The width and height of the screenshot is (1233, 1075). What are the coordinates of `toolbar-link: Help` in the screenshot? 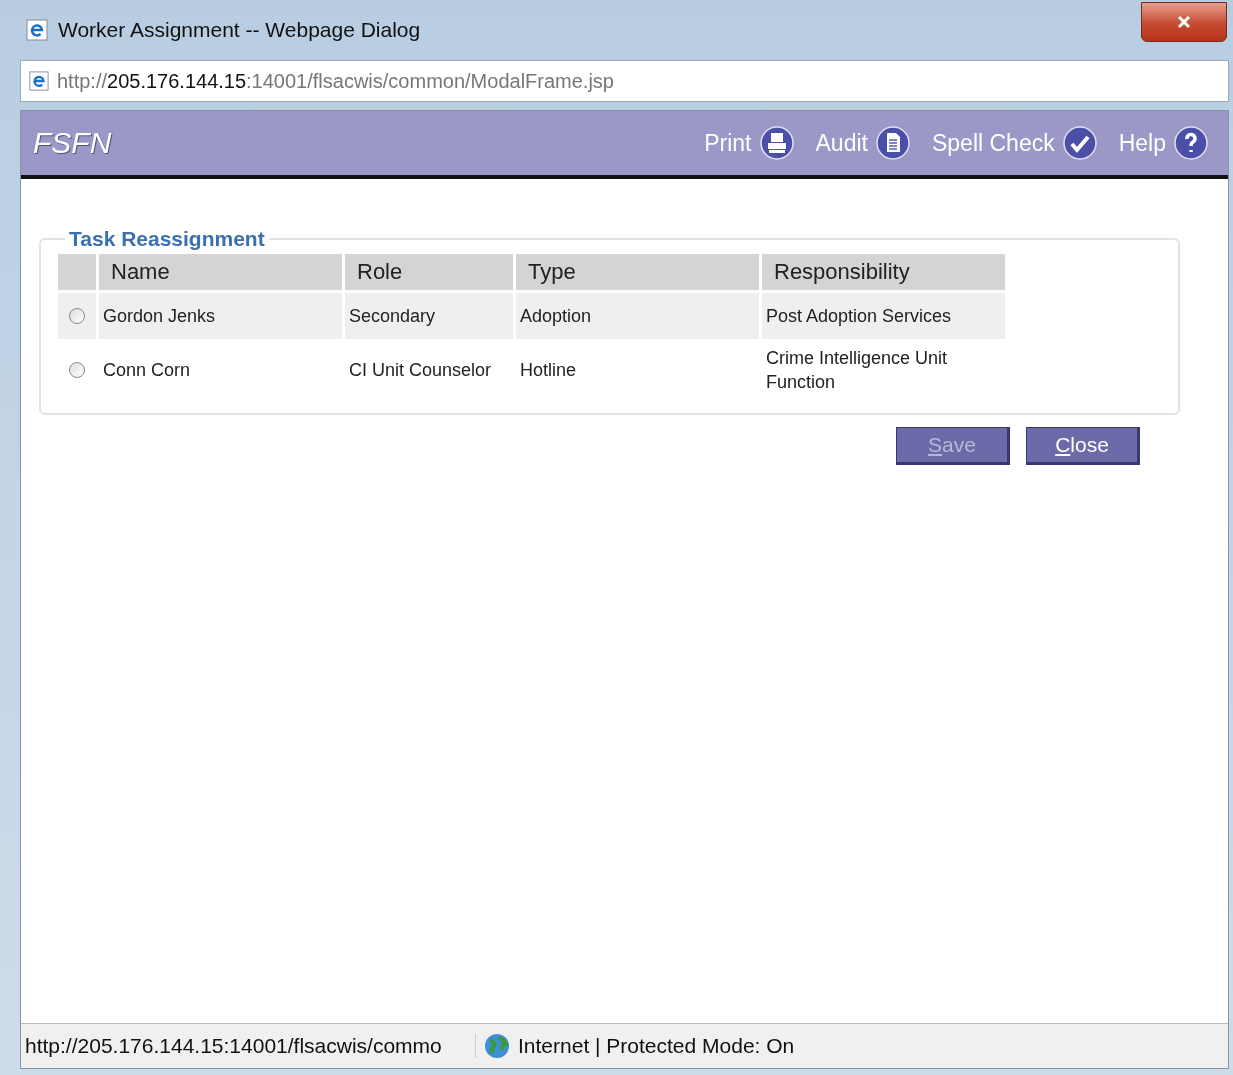 It's located at (1163, 143).